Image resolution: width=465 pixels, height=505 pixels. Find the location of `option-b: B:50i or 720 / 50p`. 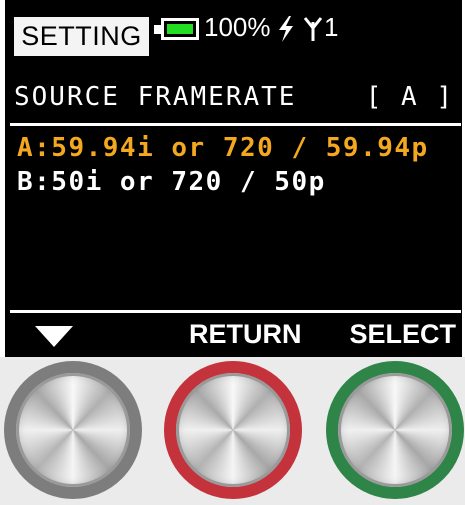

option-b: B:50i or 720 / 50p is located at coordinates (171, 182).